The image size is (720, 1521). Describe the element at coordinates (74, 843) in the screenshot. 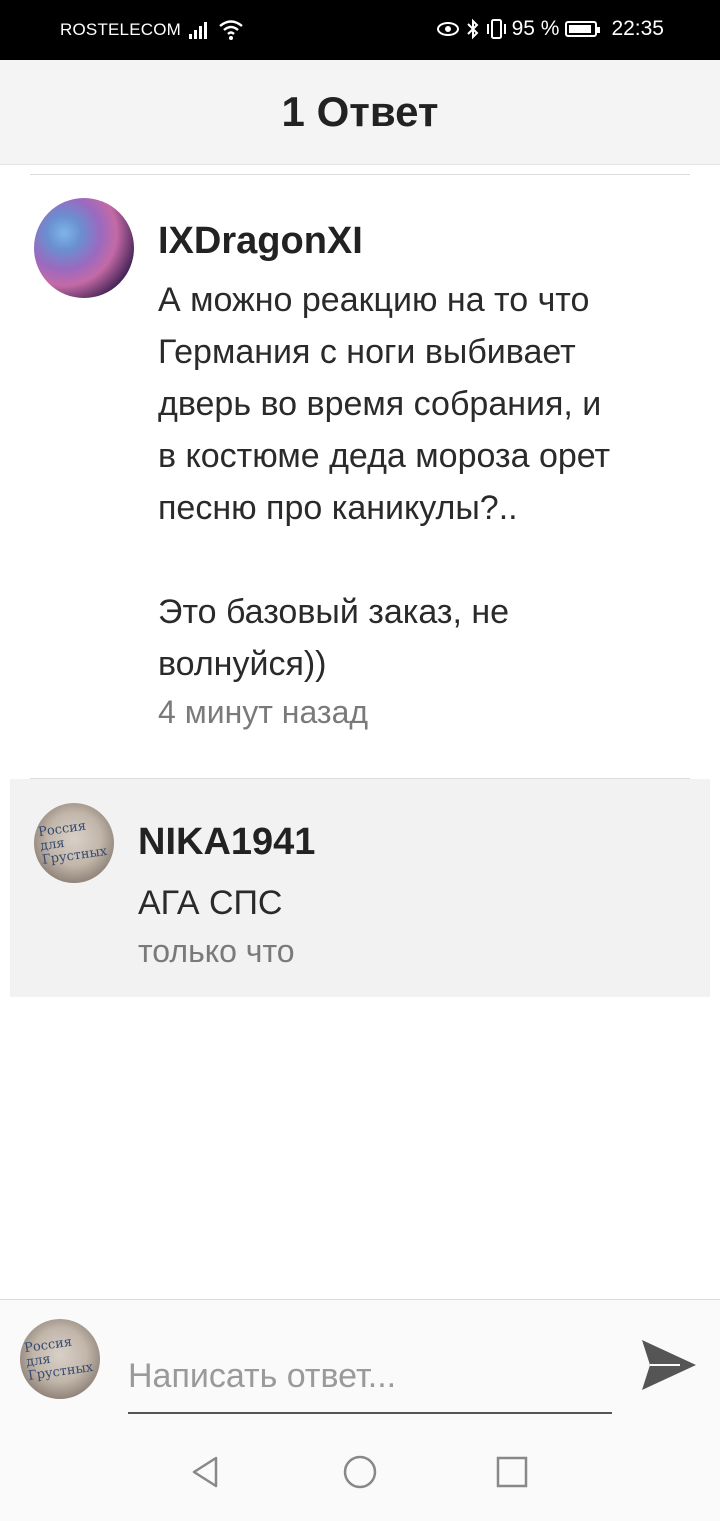

I see `avatar: Россия для Грустных` at that location.